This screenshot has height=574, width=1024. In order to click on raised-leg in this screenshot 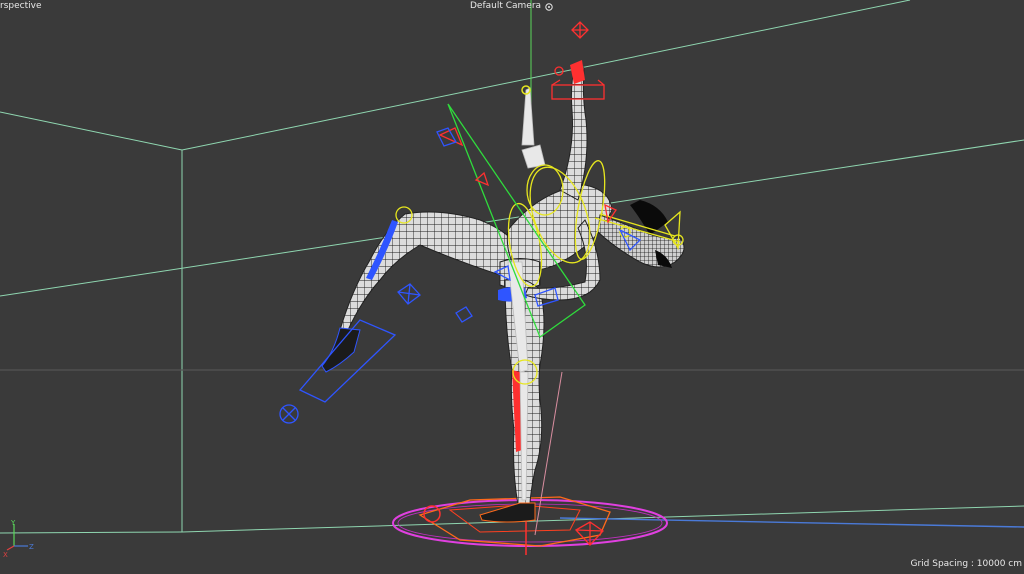, I will do `click(421, 292)`.